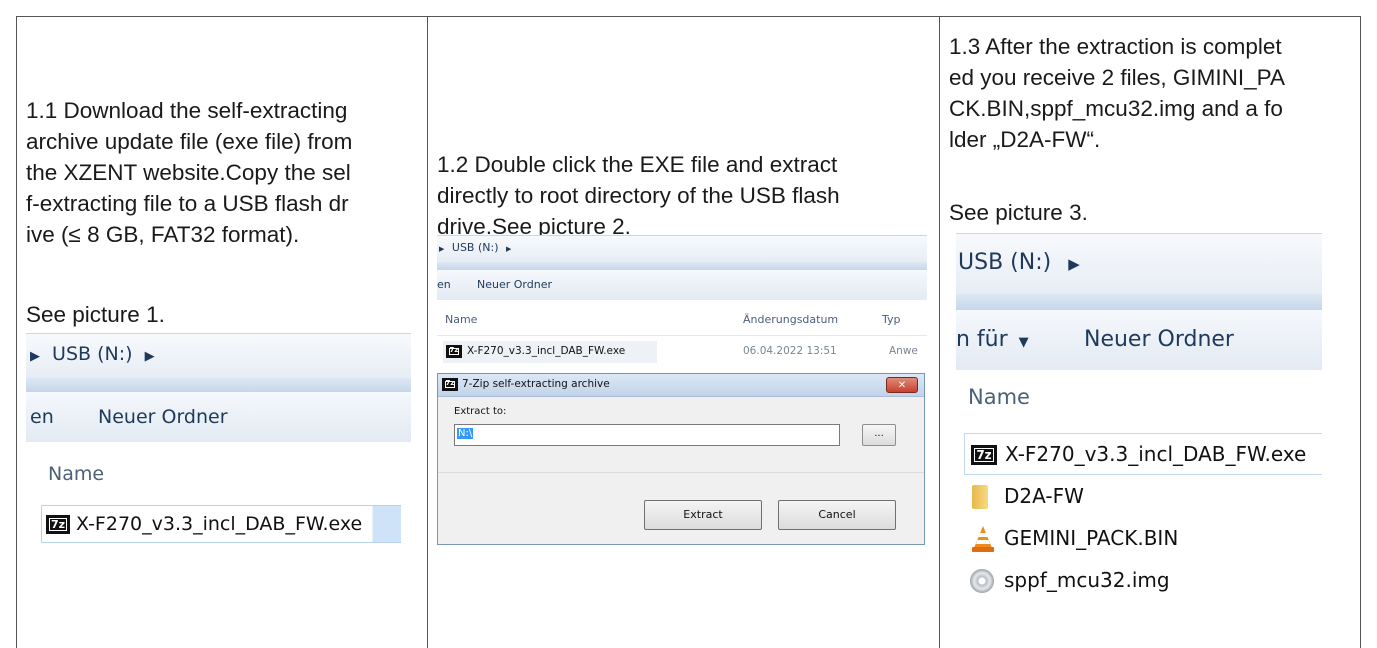 Image resolution: width=1377 pixels, height=648 pixels. I want to click on file-row-selected: 7z X-F270_v3.3_incl_DAB_FW.exe, so click(221, 524).